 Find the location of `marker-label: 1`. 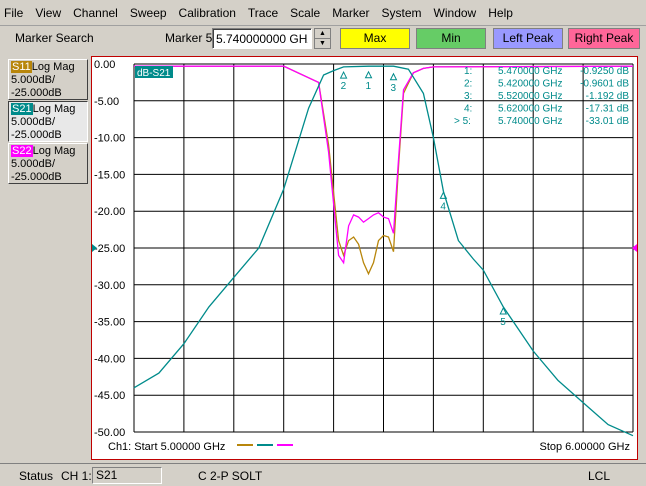

marker-label: 1 is located at coordinates (369, 86).